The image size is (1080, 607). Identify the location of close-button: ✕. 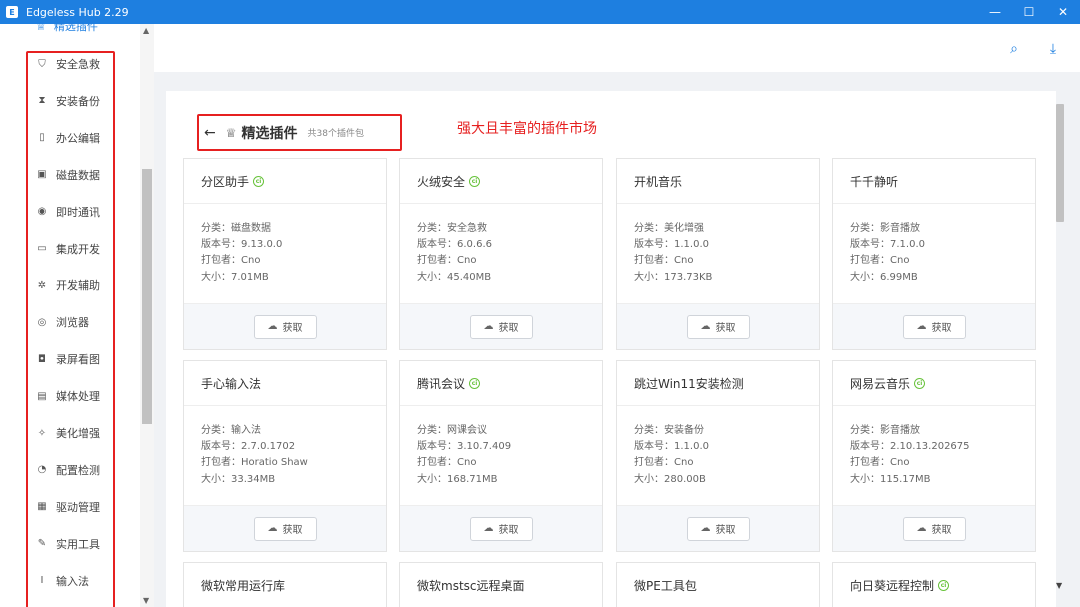
(1063, 12).